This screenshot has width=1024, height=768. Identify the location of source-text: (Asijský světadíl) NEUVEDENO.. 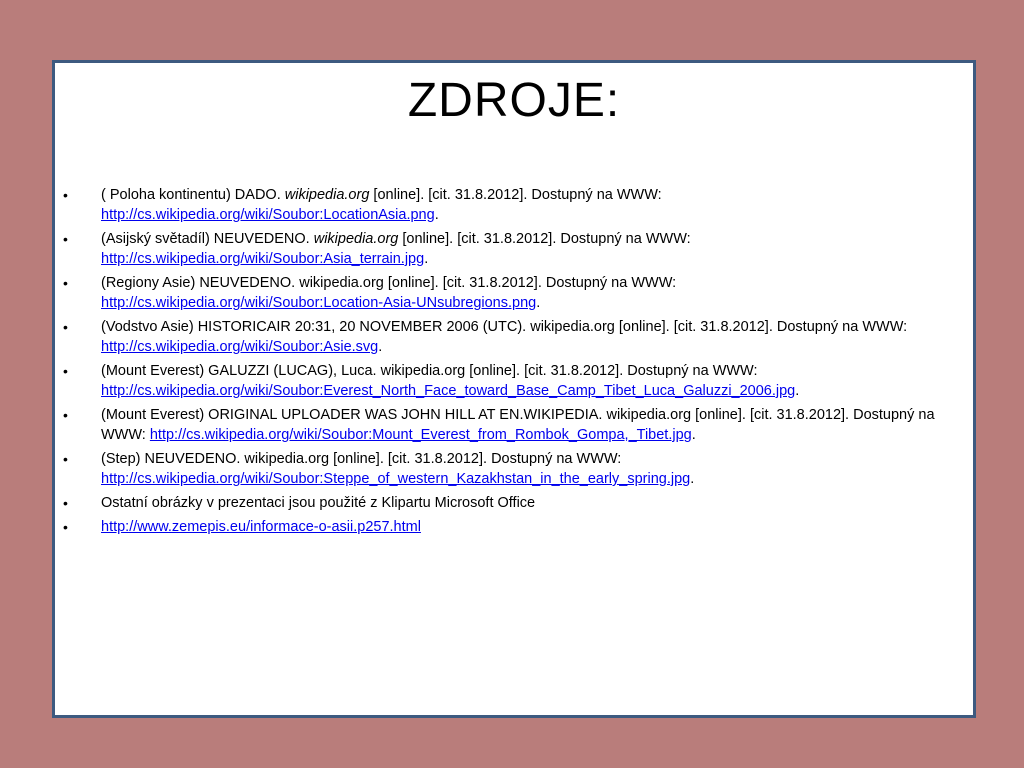
(207, 239).